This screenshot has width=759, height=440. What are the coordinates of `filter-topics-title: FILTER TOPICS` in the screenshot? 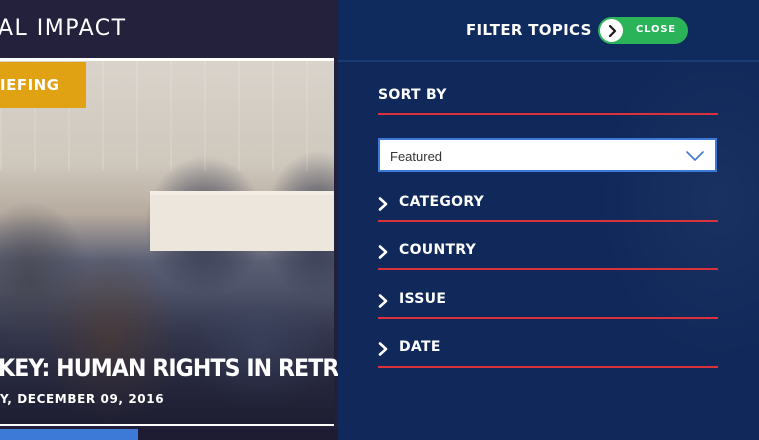 It's located at (529, 30).